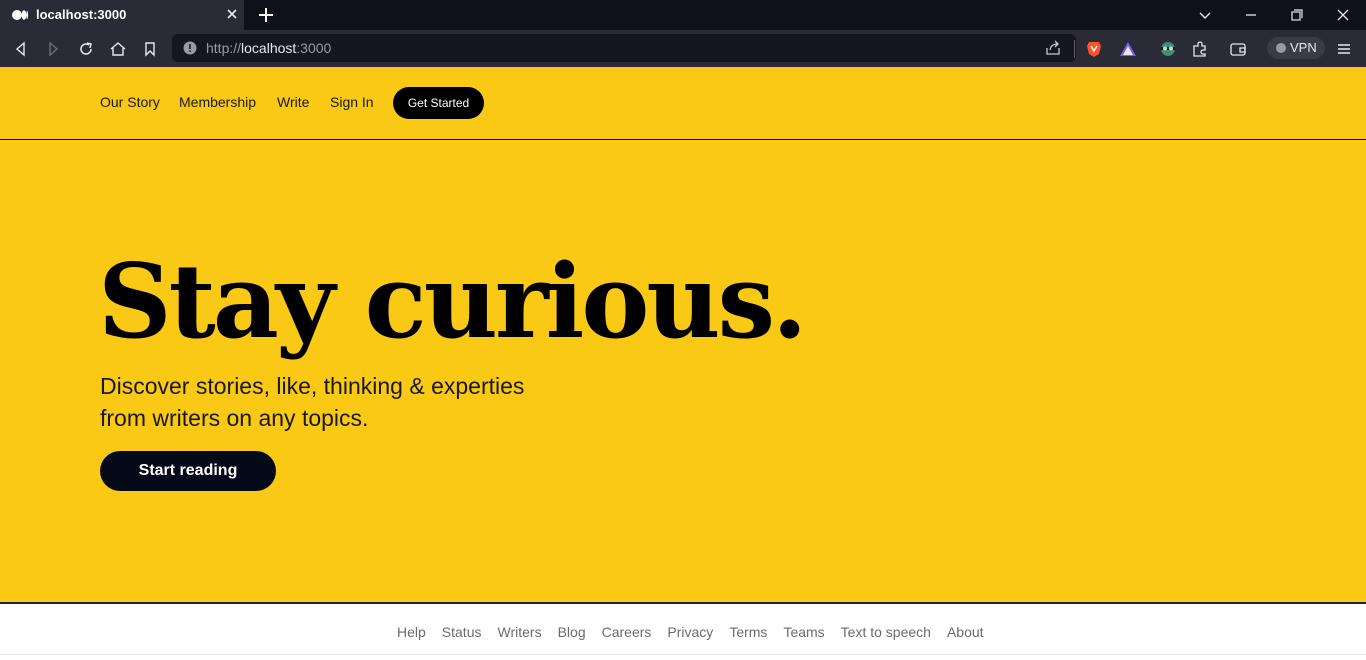  I want to click on nav-write: Write, so click(293, 102).